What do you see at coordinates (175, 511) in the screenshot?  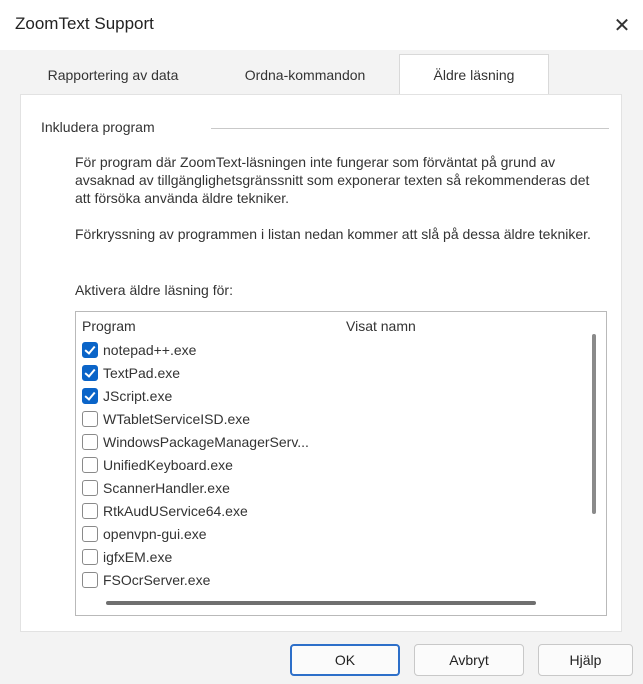 I see `list-item-label: RtkAudUService64.exe` at bounding box center [175, 511].